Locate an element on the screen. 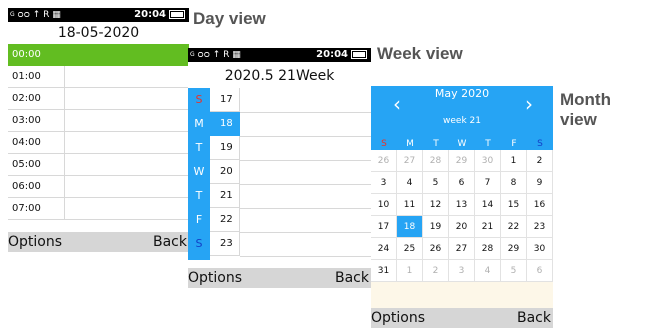 This screenshot has height=328, width=652. calendar-day: 13 is located at coordinates (462, 205).